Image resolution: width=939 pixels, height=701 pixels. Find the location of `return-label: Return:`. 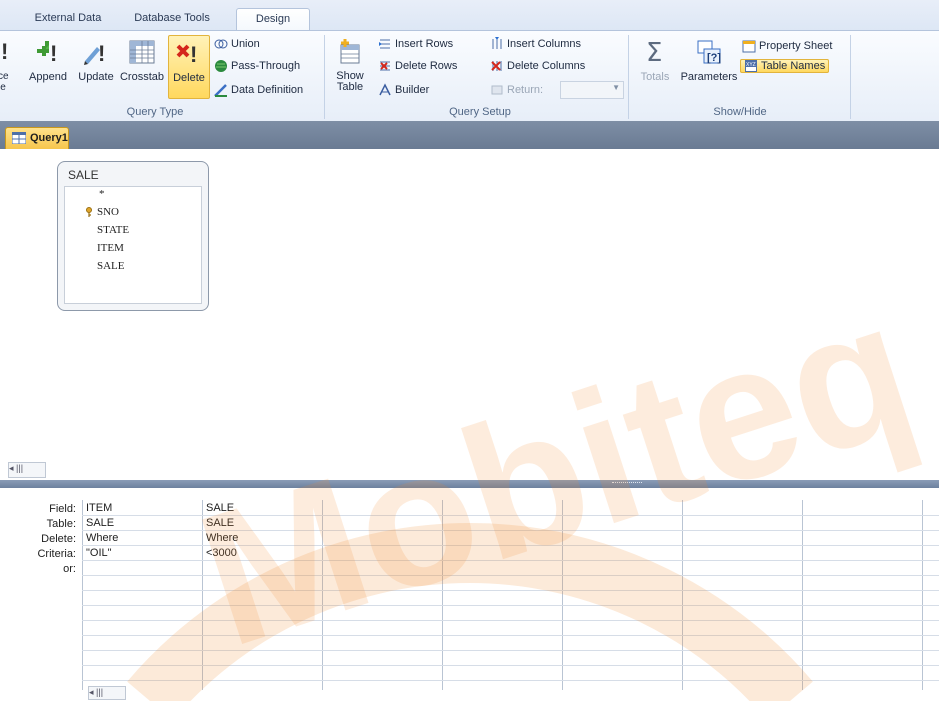

return-label: Return: is located at coordinates (525, 90).